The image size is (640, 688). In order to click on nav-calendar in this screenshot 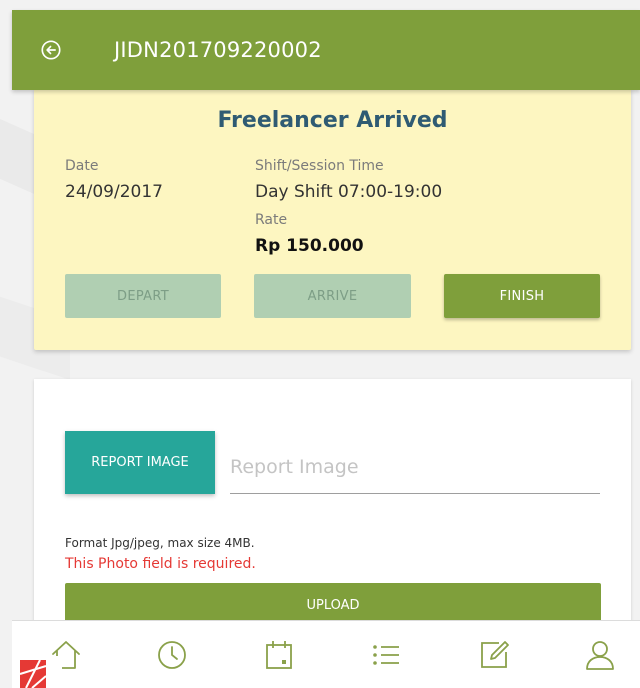, I will do `click(279, 655)`.